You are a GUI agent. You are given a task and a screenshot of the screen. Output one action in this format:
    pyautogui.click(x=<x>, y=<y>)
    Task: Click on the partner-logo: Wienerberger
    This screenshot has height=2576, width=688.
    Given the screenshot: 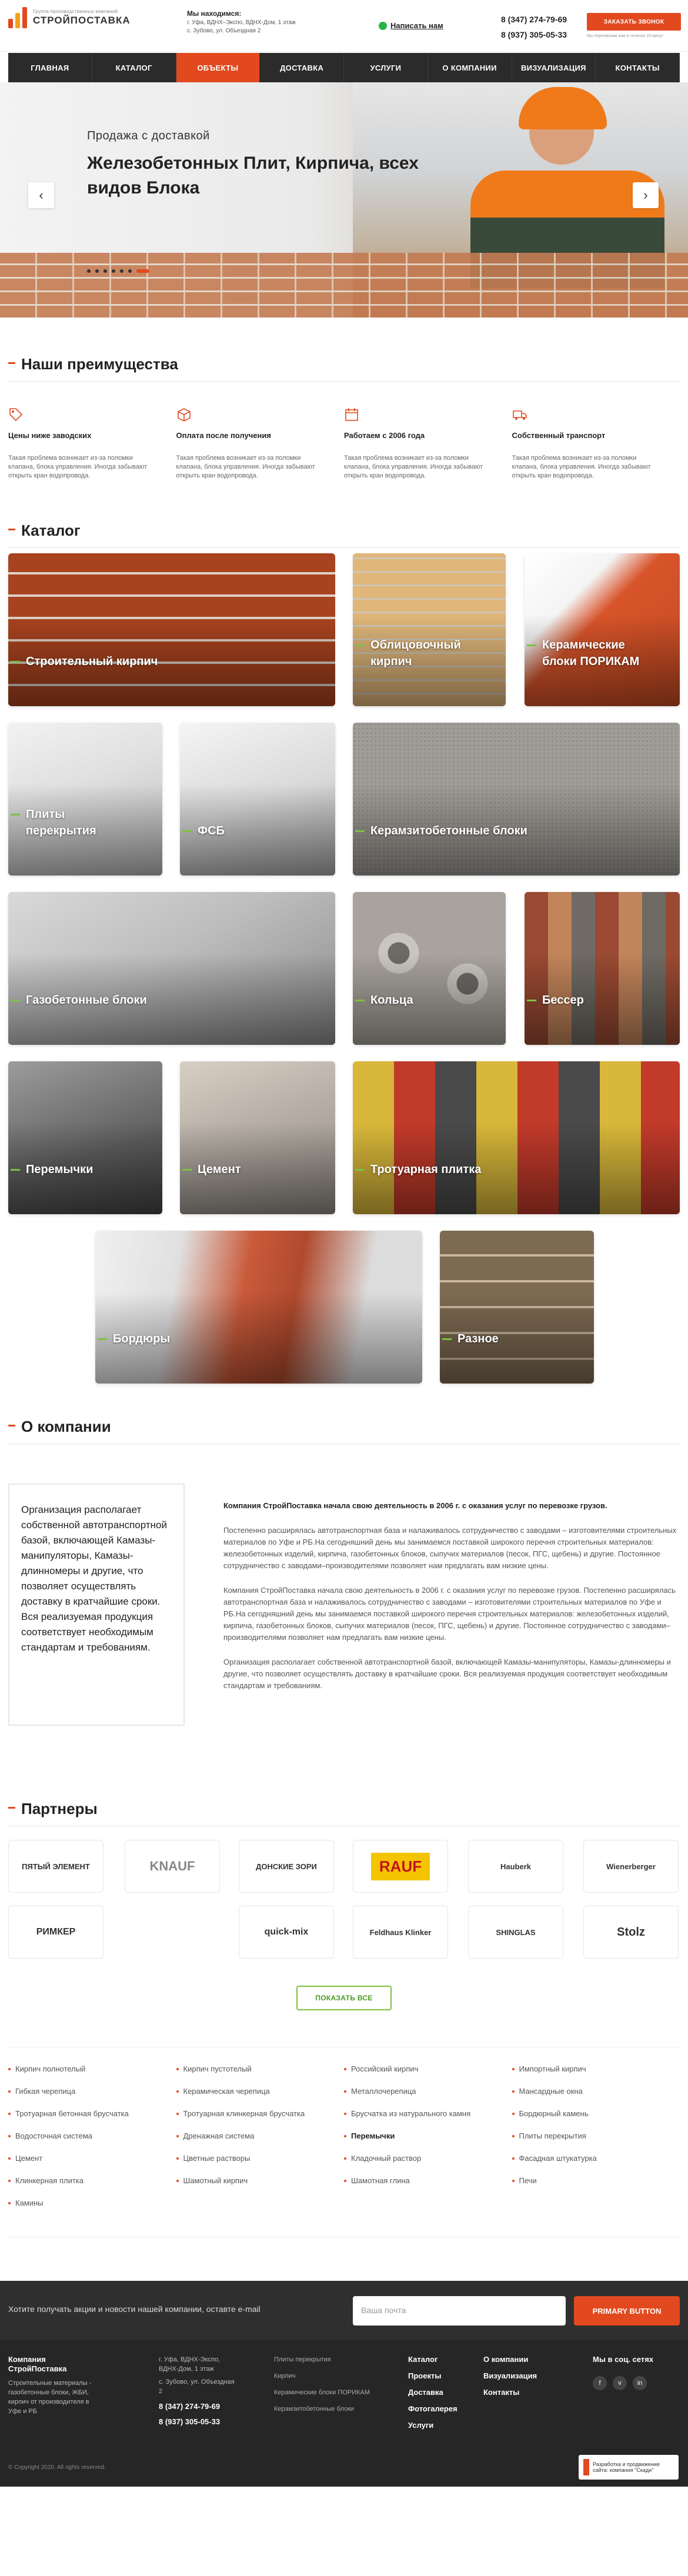 What is the action you would take?
    pyautogui.click(x=631, y=1866)
    